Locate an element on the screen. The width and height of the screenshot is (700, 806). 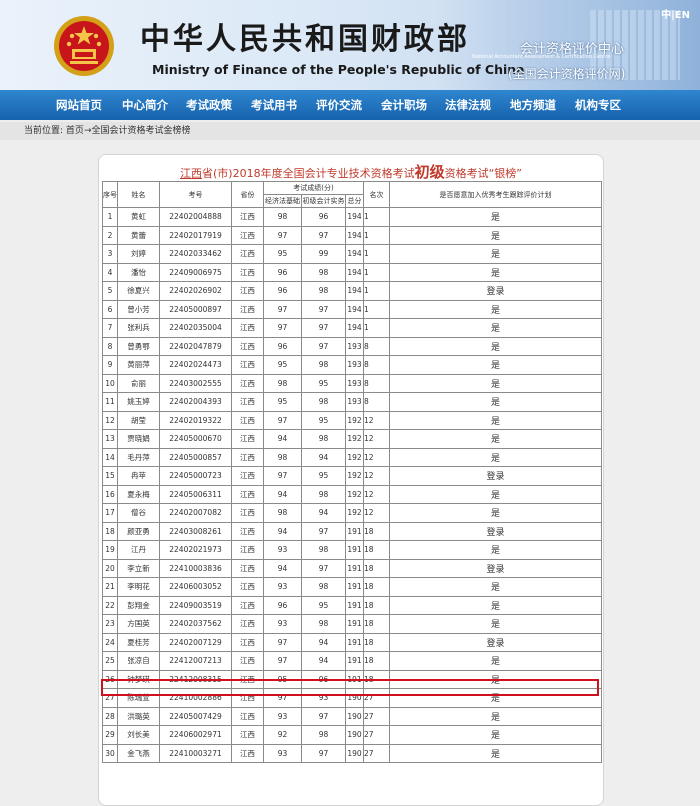
table-row: 17 僧谷 22402007082 江西 98 94 192 12 是 is located at coordinates (352, 513).